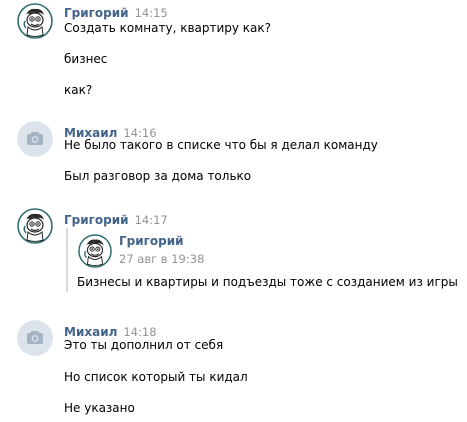 This screenshot has width=467, height=422. Describe the element at coordinates (139, 332) in the screenshot. I see `message-time: 14:18` at that location.